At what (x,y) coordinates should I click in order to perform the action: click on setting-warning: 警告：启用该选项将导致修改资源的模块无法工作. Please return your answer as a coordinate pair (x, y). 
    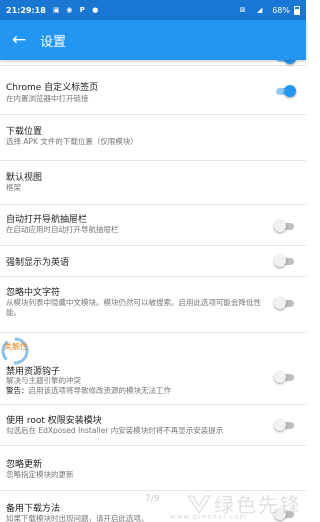
    Looking at the image, I should click on (135, 391).